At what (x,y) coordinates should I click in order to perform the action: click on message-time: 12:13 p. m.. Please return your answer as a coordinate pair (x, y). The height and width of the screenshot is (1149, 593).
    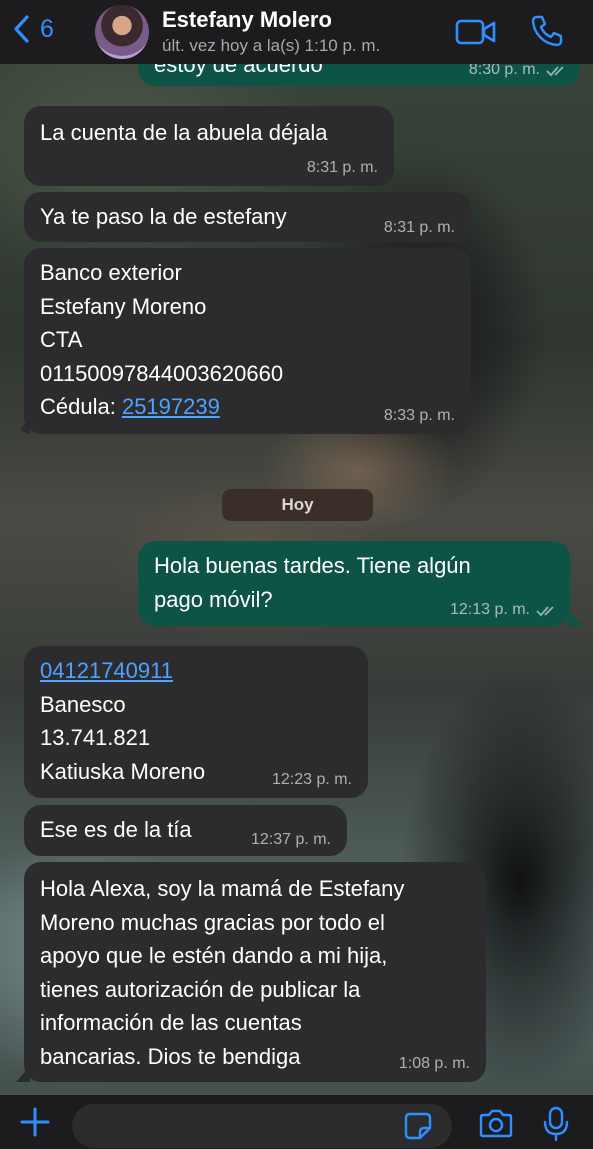
    Looking at the image, I should click on (489, 609).